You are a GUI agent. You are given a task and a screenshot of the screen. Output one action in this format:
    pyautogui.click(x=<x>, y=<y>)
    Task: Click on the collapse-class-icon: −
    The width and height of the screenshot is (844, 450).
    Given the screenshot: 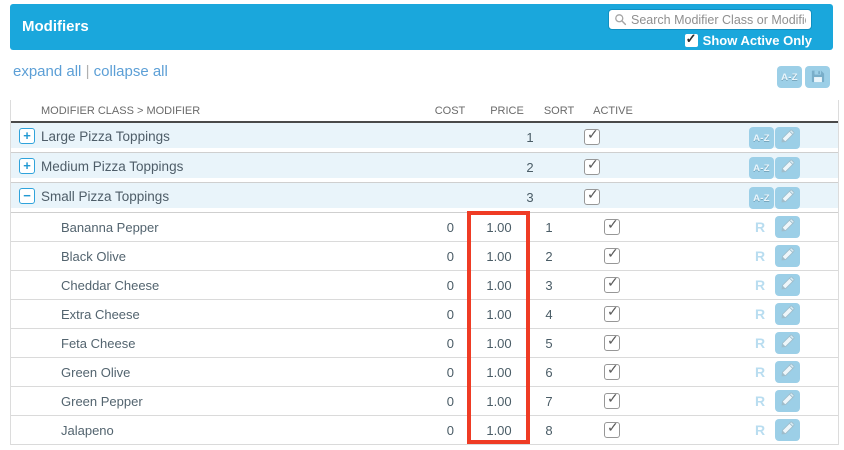 What is the action you would take?
    pyautogui.click(x=27, y=196)
    